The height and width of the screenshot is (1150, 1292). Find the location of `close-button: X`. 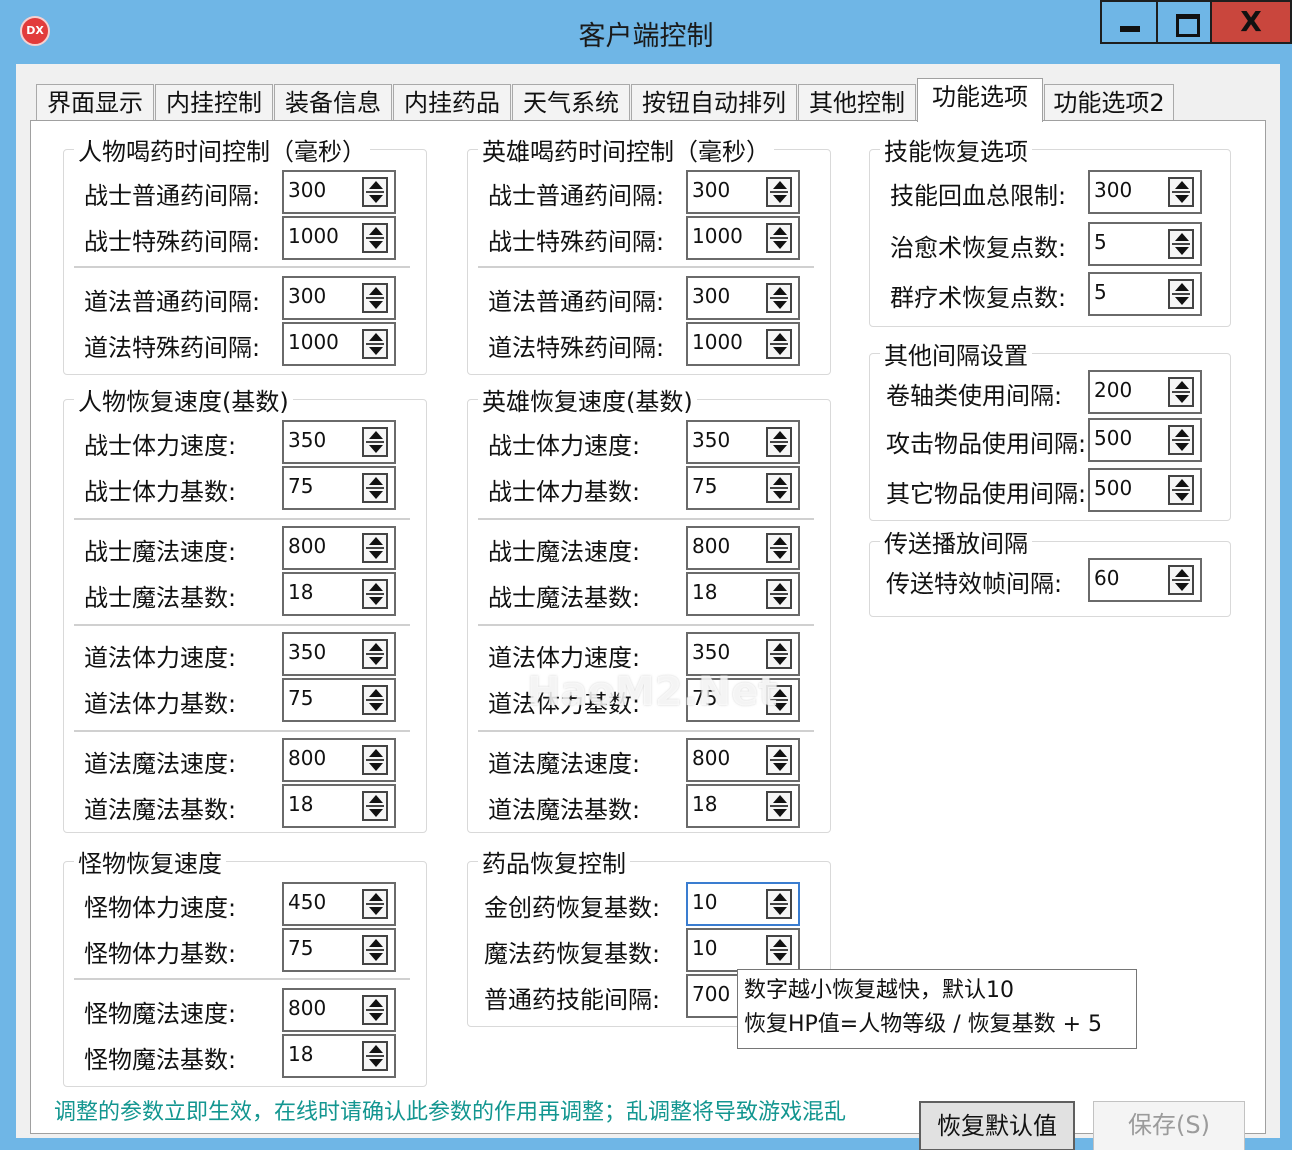

close-button: X is located at coordinates (1251, 22).